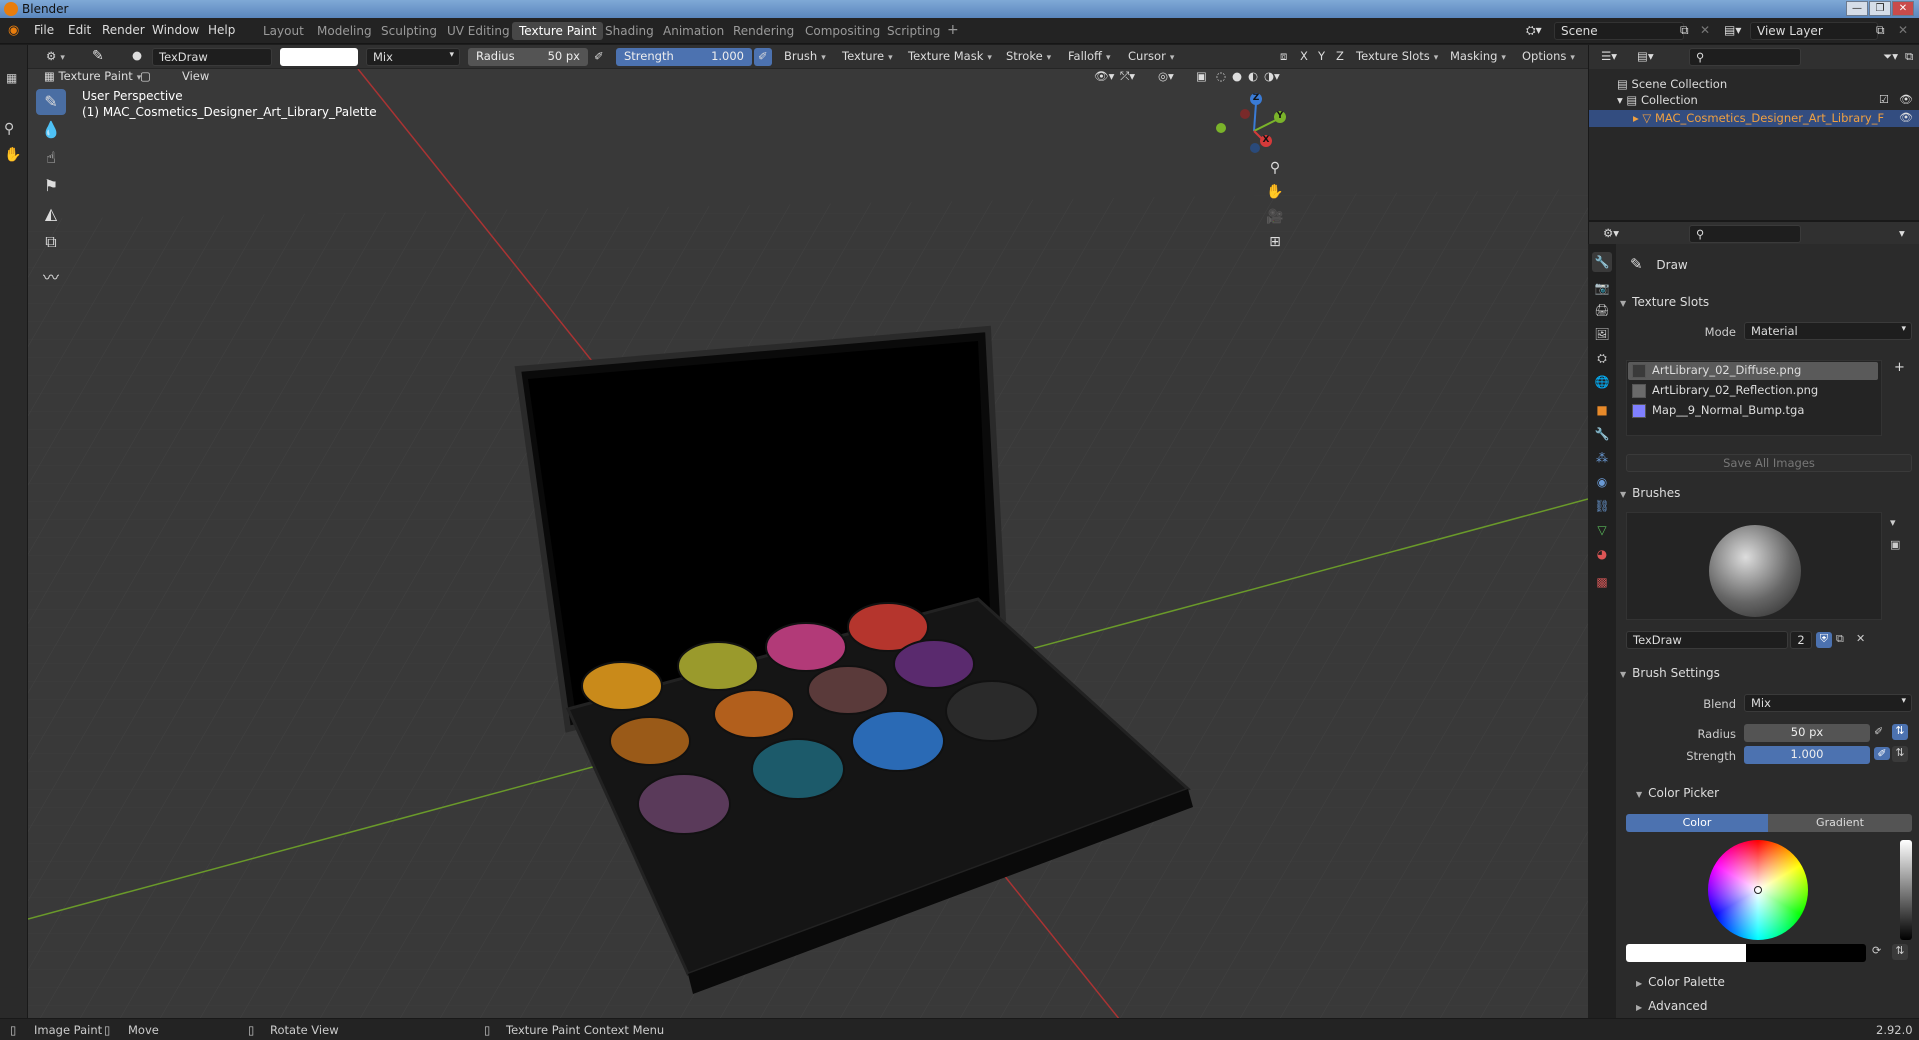 The width and height of the screenshot is (1919, 1040). I want to click on texture-slot-item: ArtLibrary_02_Diffuse.png, so click(1716, 371).